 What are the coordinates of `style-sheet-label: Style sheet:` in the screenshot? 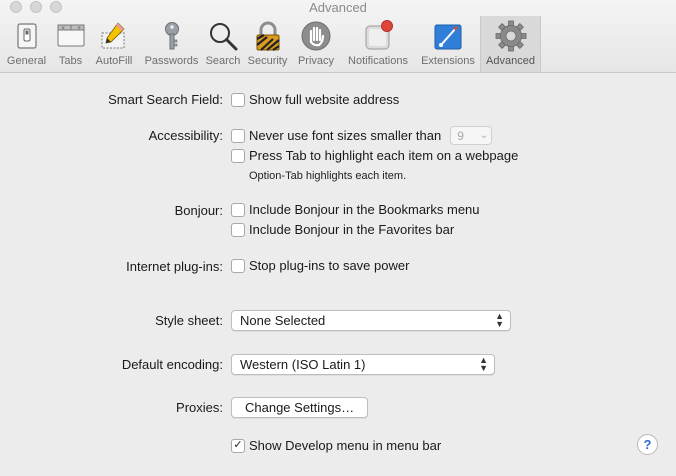 It's located at (189, 320).